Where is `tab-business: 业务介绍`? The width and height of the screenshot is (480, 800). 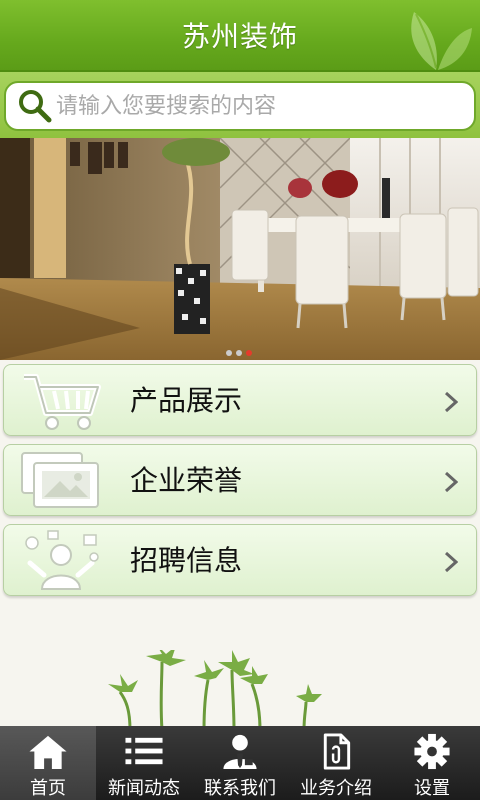
tab-business: 业务介绍 is located at coordinates (336, 763).